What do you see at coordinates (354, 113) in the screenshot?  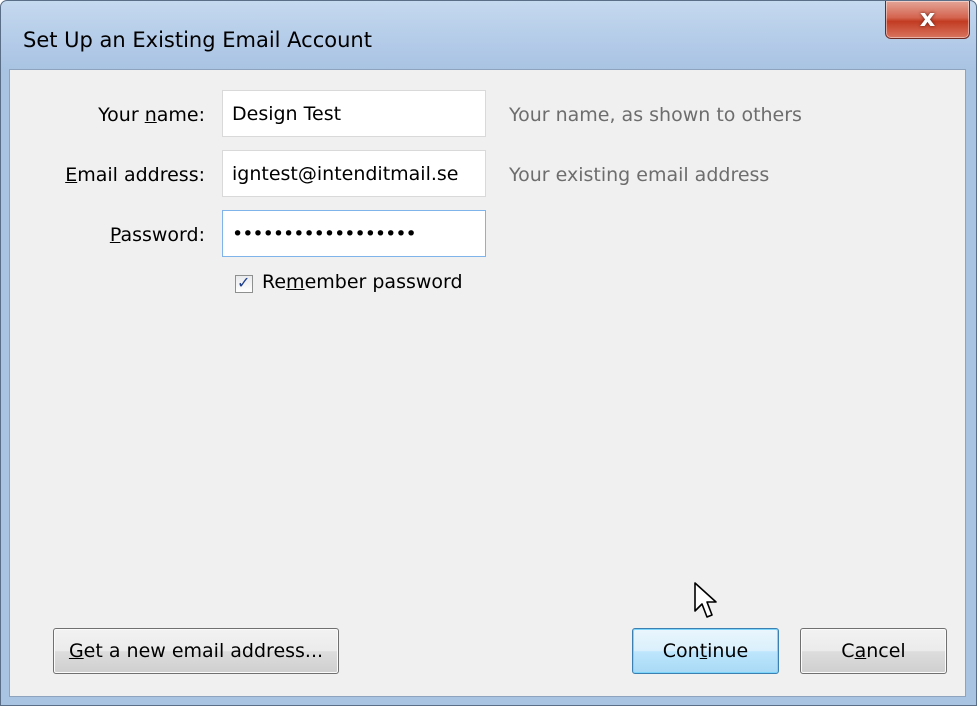 I see `name-input` at bounding box center [354, 113].